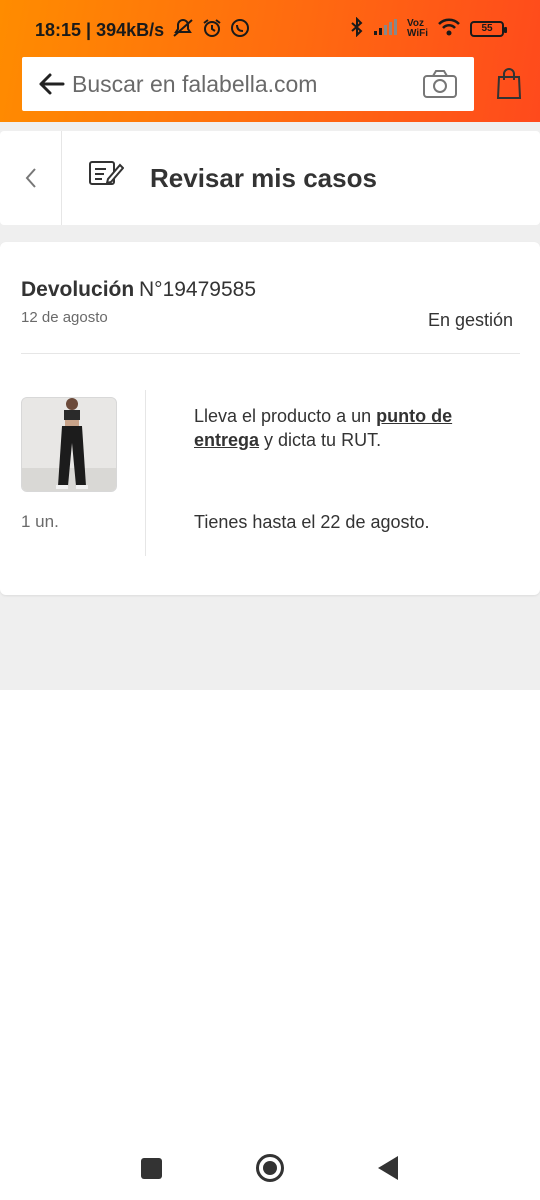 This screenshot has height=1200, width=540. I want to click on back-button, so click(31, 178).